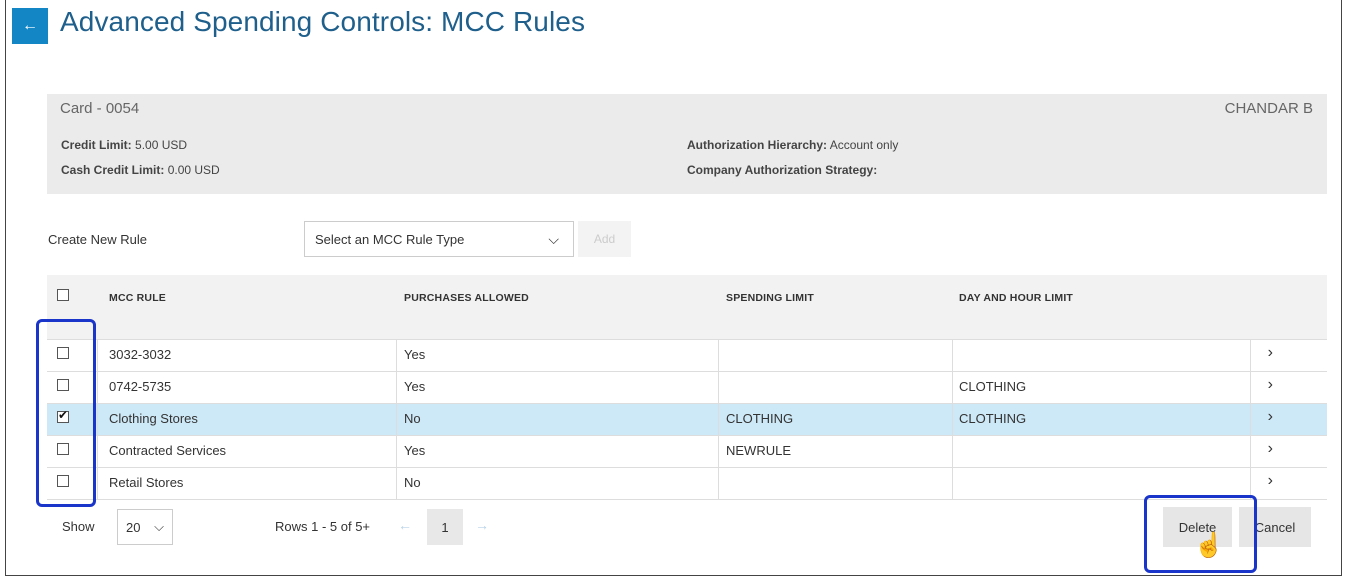  Describe the element at coordinates (687, 484) in the screenshot. I see `table-row: Retail Stores No ›` at that location.